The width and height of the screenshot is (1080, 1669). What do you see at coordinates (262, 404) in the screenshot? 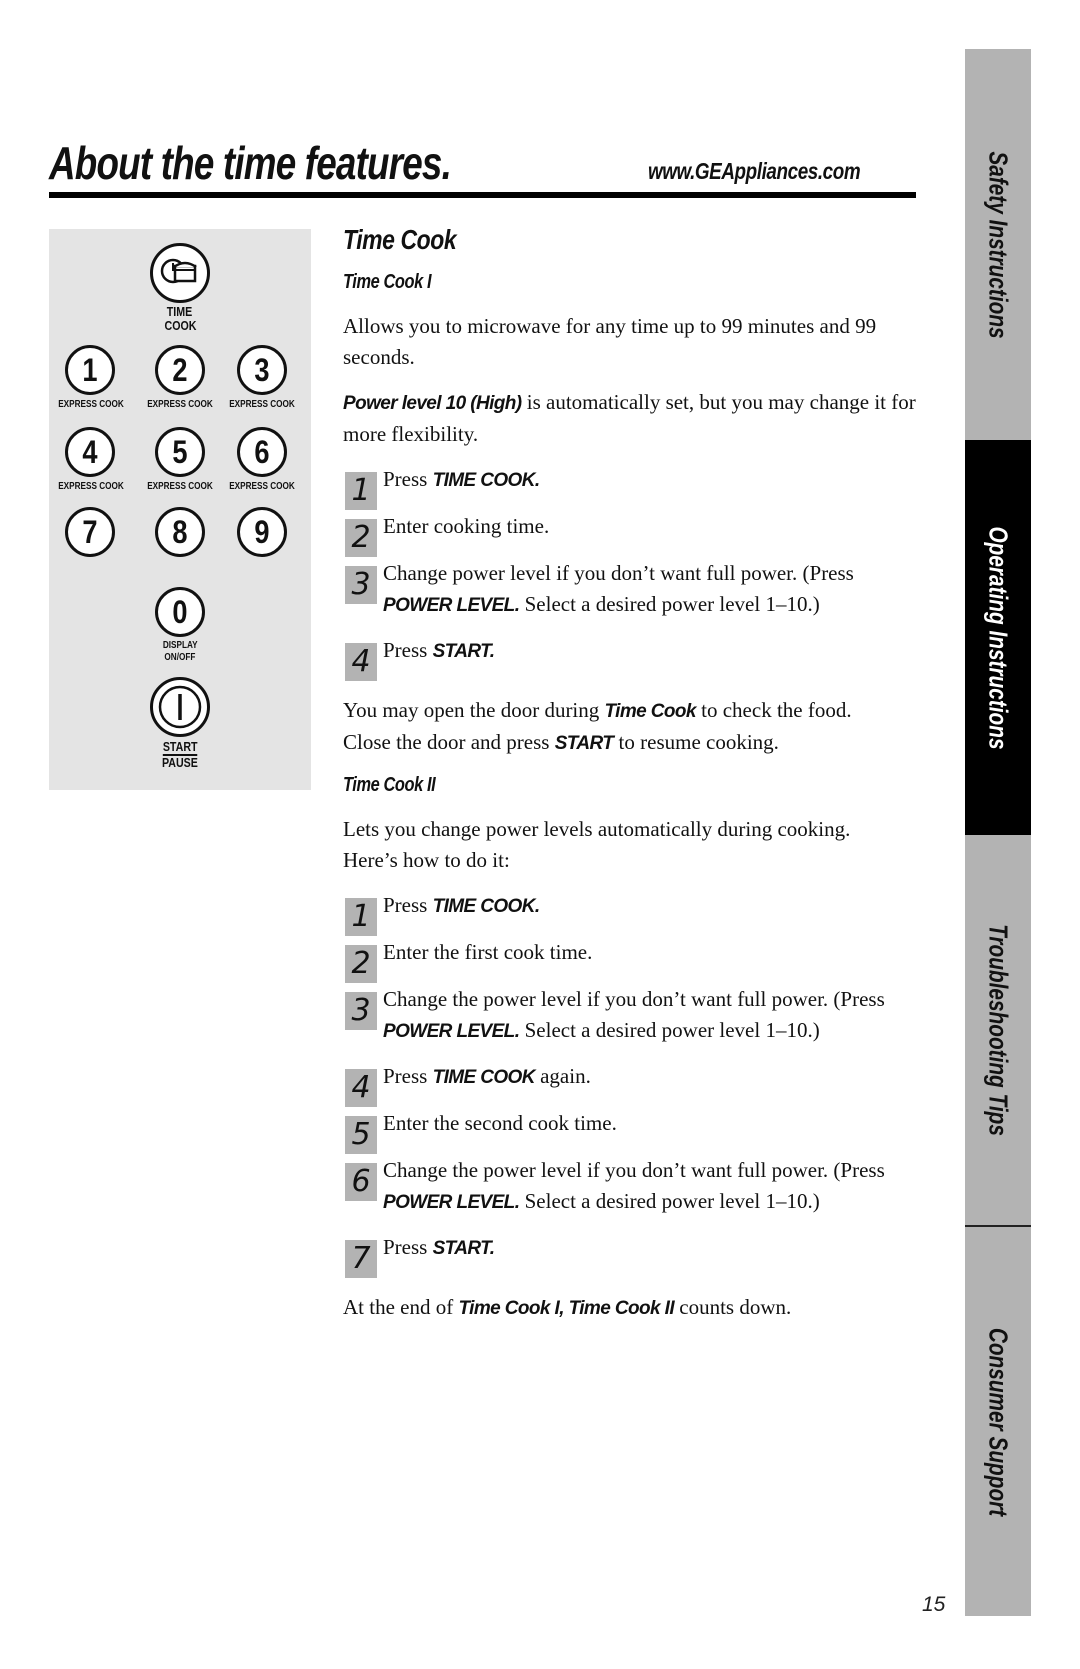
I see `key-3-label: EXPRESS COOK` at bounding box center [262, 404].